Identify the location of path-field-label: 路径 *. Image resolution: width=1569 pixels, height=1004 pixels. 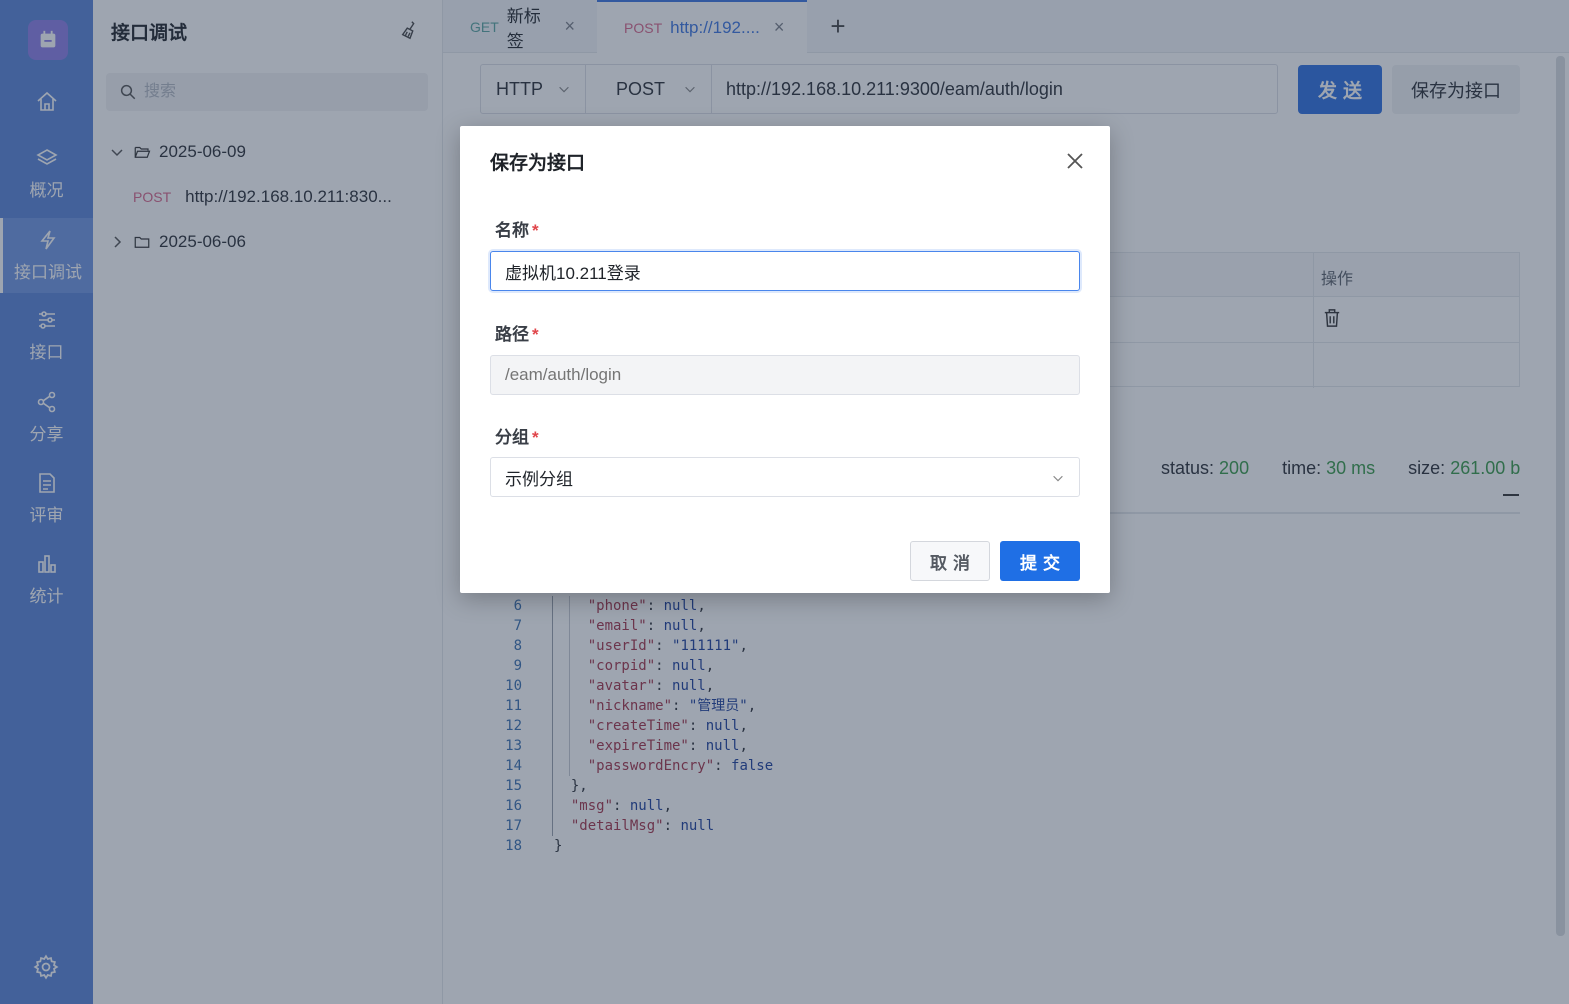
(517, 332).